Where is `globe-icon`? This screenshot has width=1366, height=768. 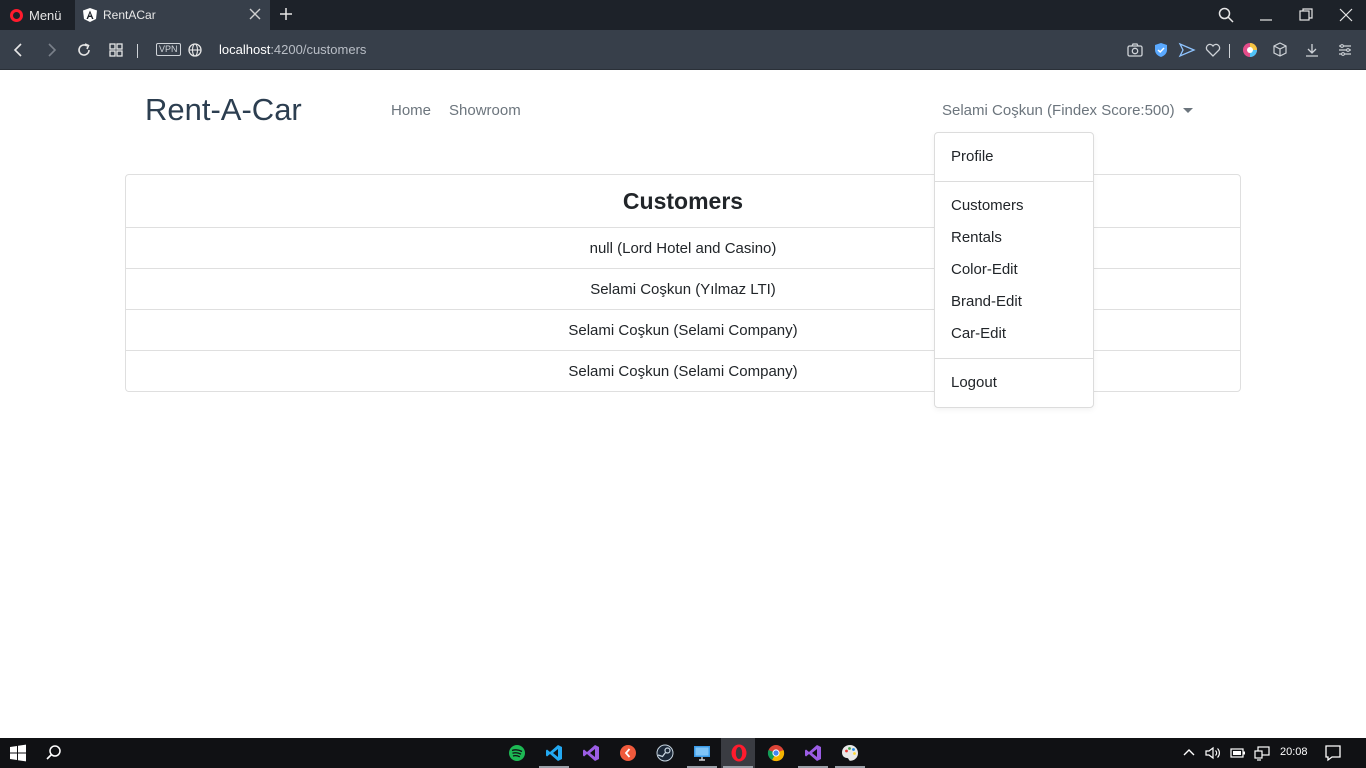 globe-icon is located at coordinates (195, 50).